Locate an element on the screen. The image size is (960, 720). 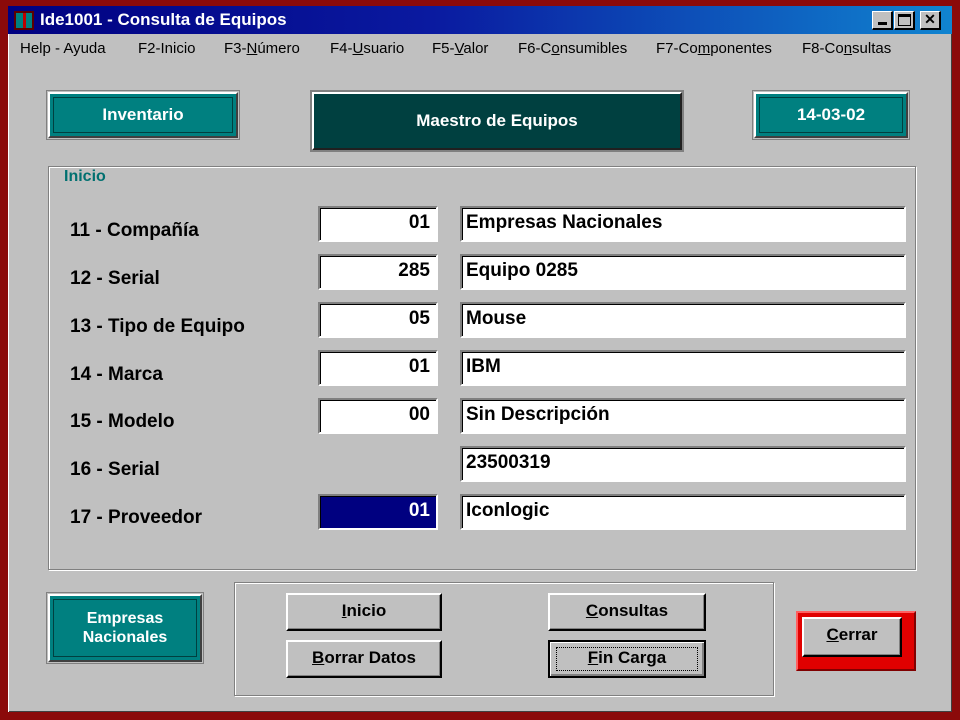
company-badge-inner: Empresas Nacionales is located at coordinates (125, 628).